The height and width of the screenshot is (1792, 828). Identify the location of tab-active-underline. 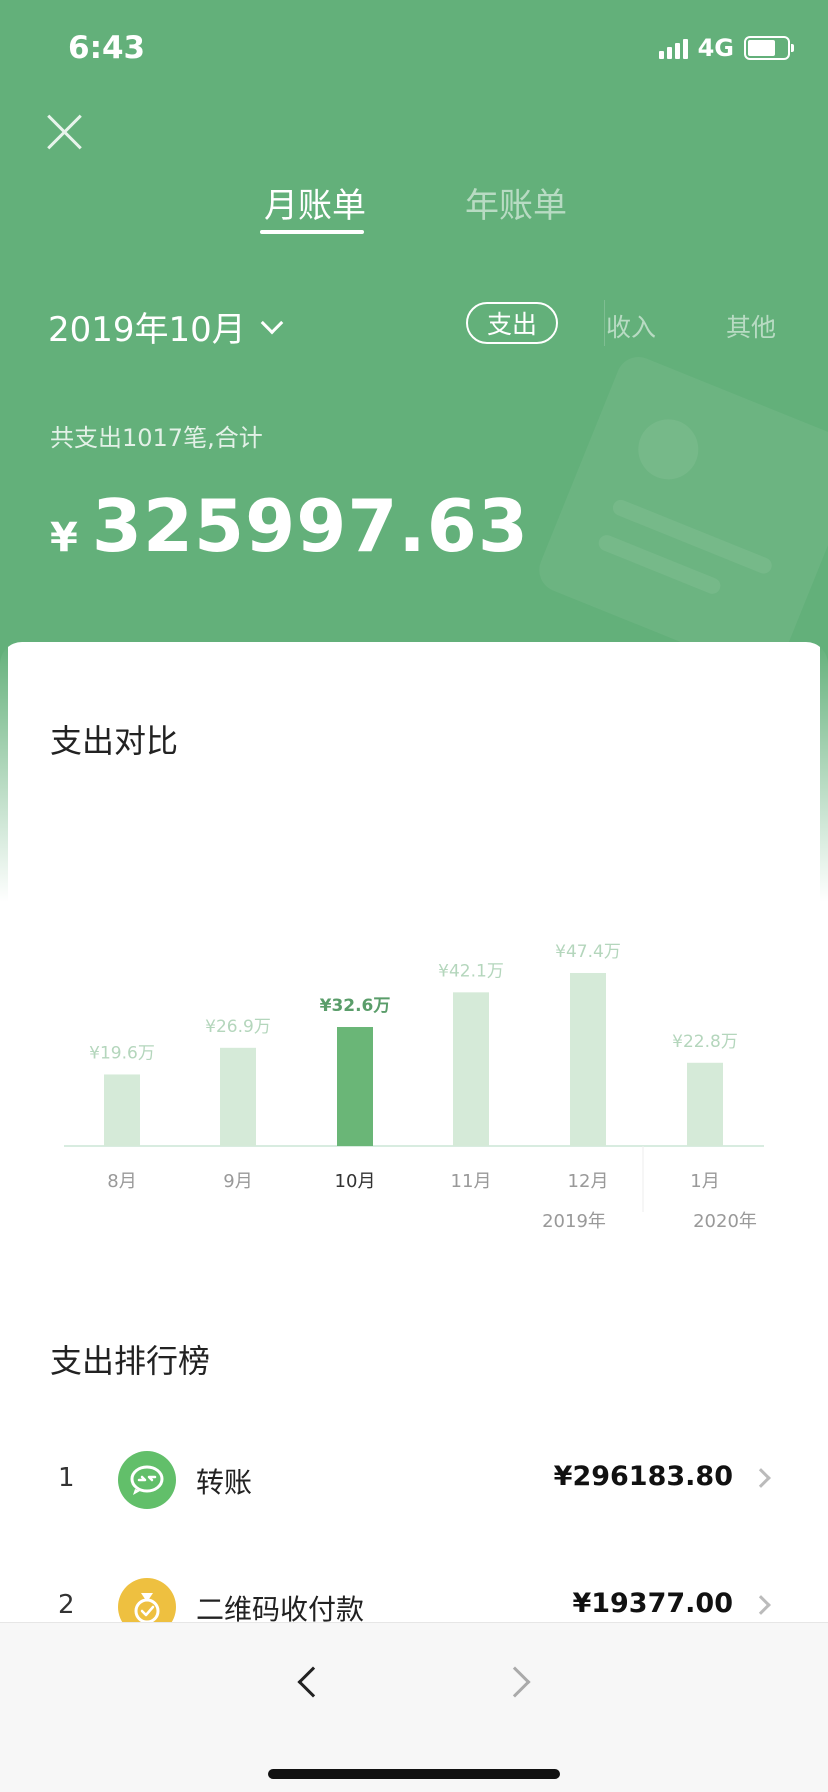
(312, 232).